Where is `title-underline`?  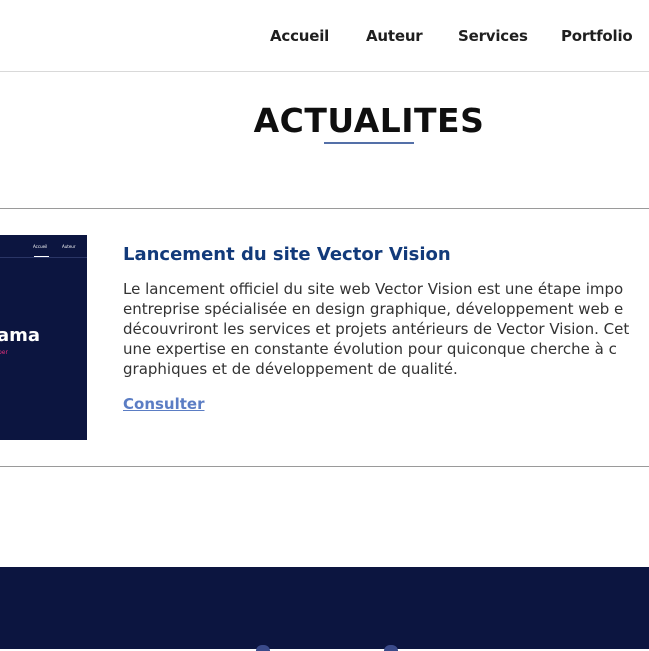
title-underline is located at coordinates (369, 143).